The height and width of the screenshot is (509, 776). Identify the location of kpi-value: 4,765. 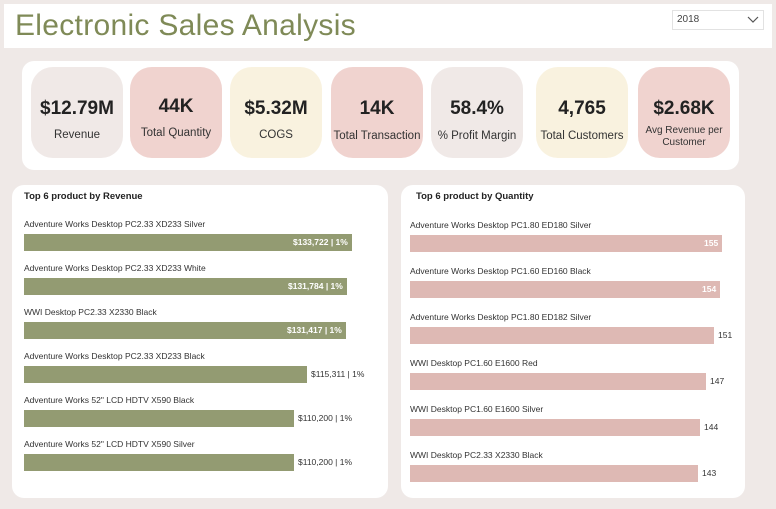
(582, 108).